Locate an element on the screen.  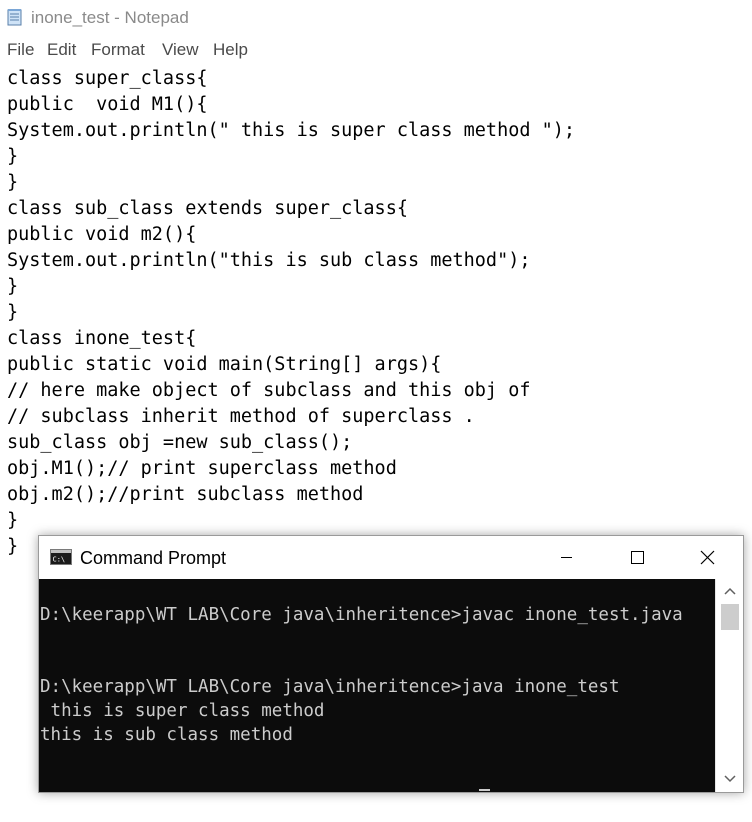
maximize-button is located at coordinates (637, 557).